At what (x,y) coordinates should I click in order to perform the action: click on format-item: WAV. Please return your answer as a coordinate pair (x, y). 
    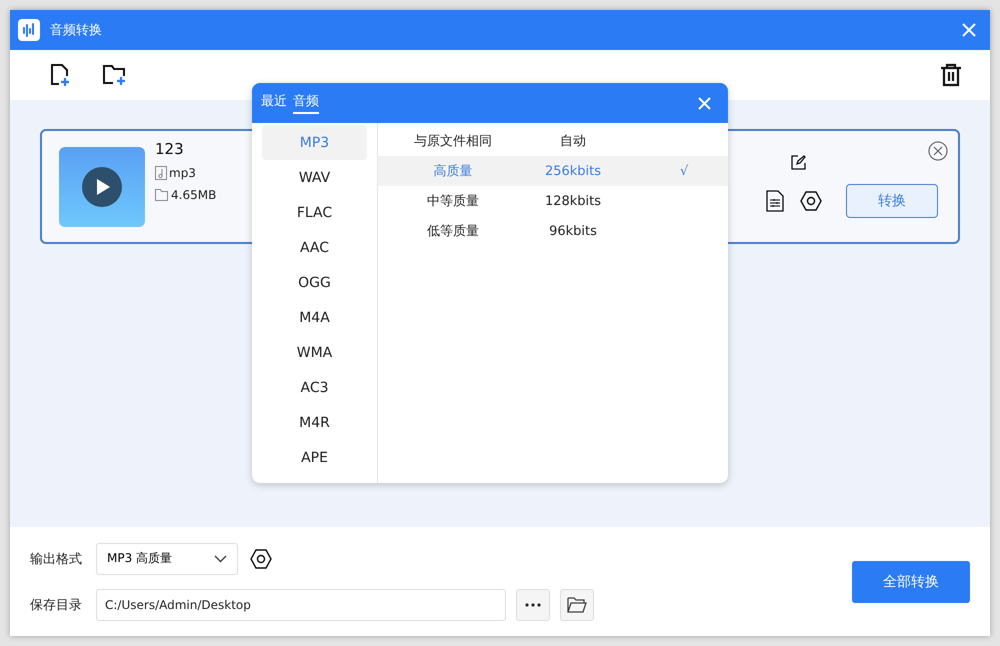
    Looking at the image, I should click on (314, 177).